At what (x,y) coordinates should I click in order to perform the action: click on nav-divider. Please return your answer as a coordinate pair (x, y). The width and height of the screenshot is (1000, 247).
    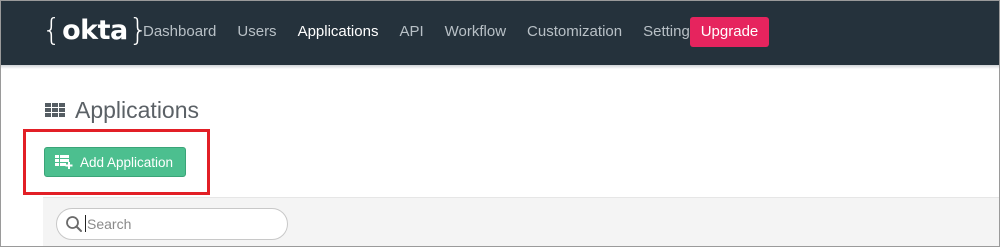
    Looking at the image, I should click on (500, 67).